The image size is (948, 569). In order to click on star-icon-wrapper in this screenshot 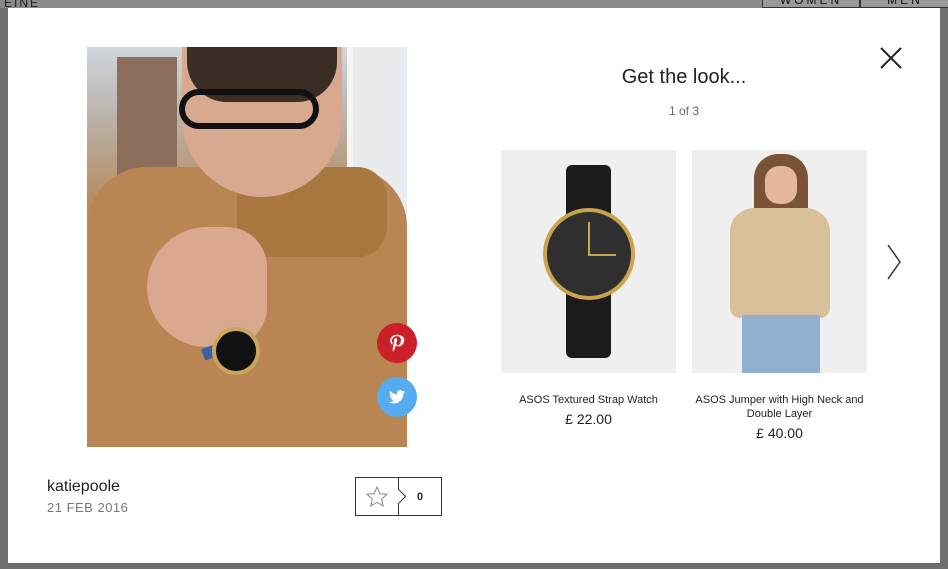, I will do `click(377, 496)`.